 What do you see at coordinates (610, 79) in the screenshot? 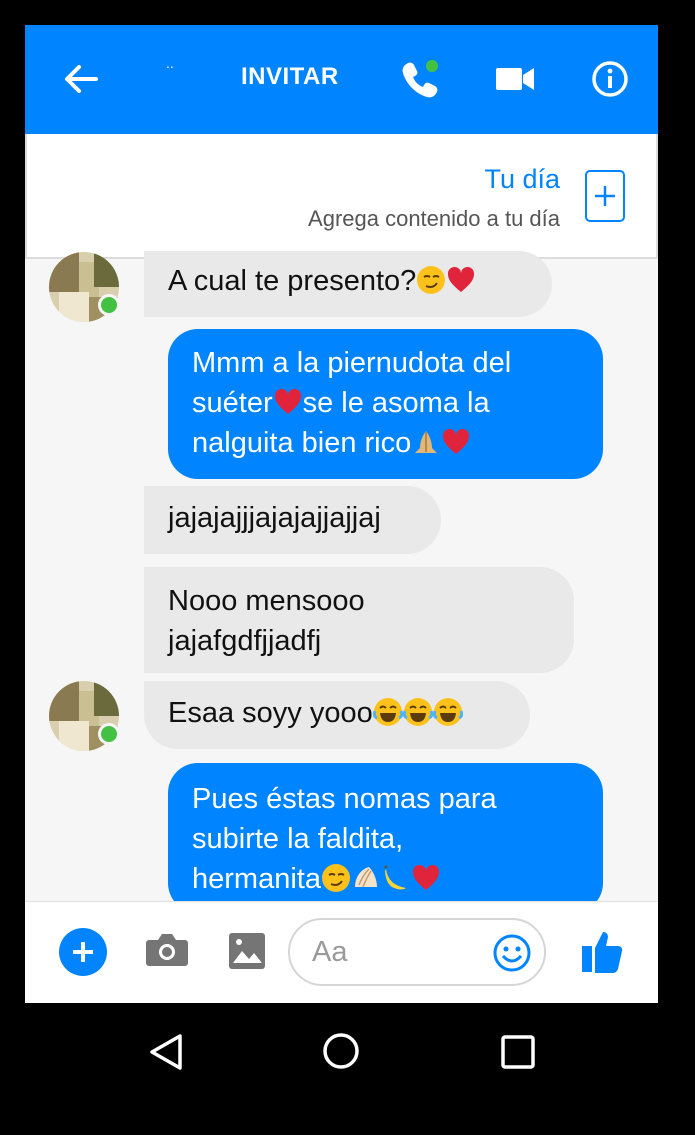
I see `info-icon` at bounding box center [610, 79].